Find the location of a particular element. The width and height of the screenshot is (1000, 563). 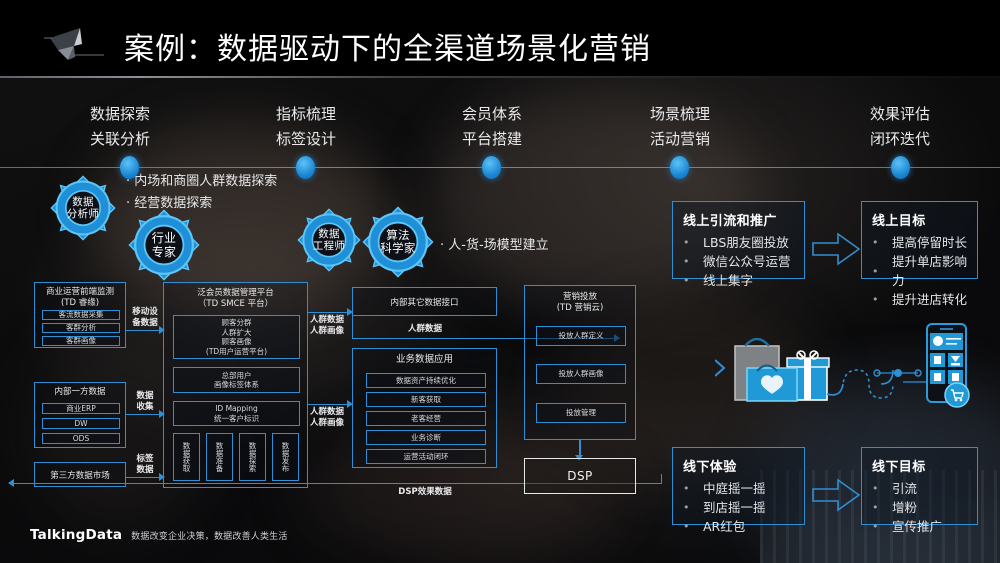

flow-label-crowd-data-profile-top: 人群数据 人群画像 is located at coordinates (326, 325).